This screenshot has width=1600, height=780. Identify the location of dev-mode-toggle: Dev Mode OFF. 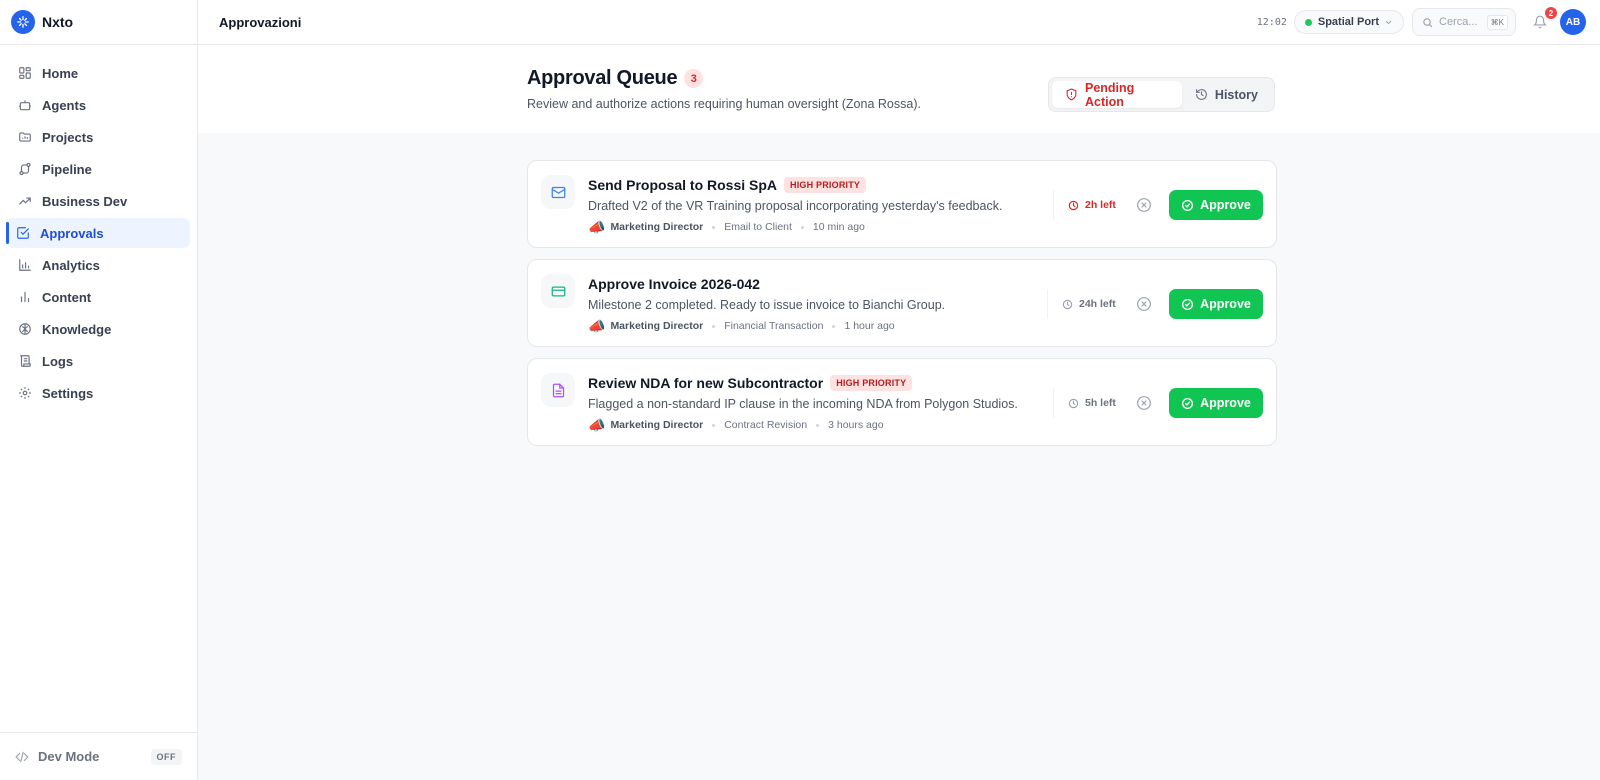
(99, 756).